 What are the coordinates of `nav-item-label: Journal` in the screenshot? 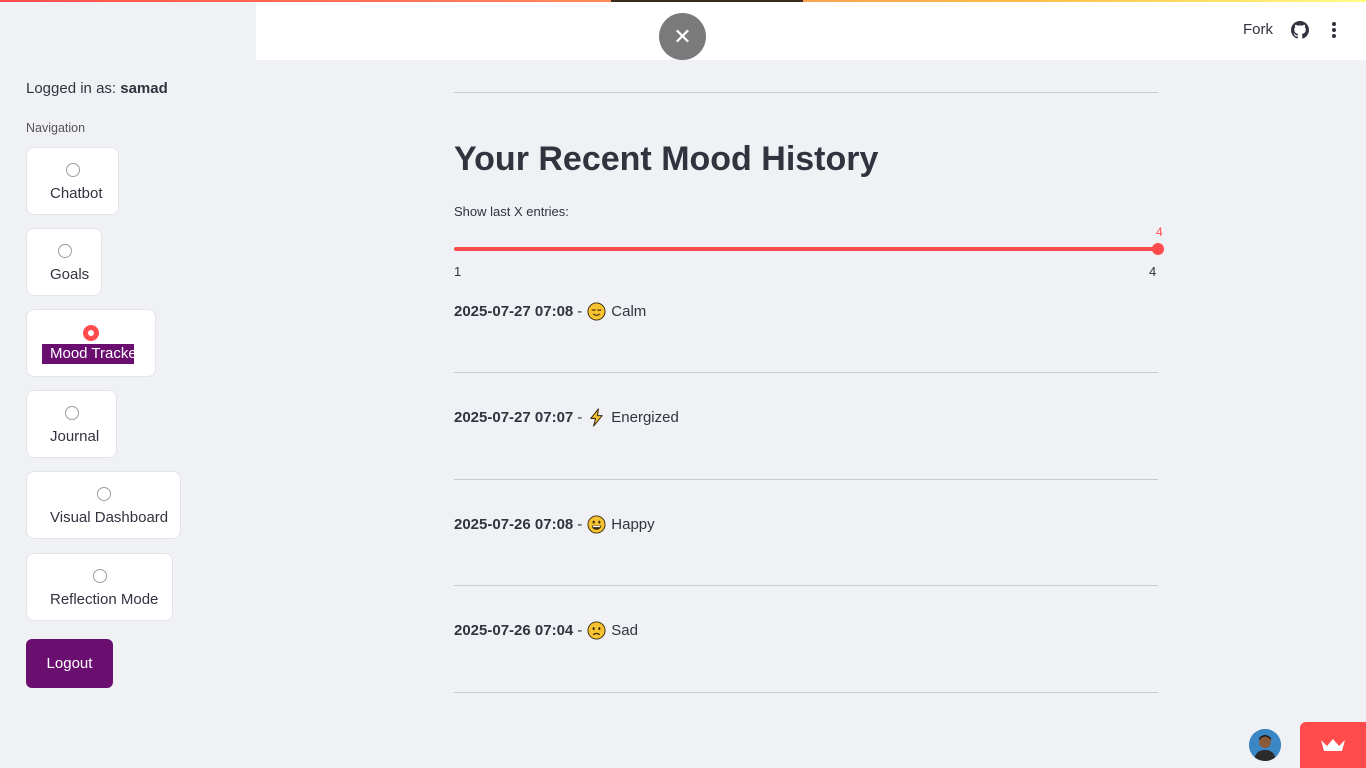 It's located at (75, 436).